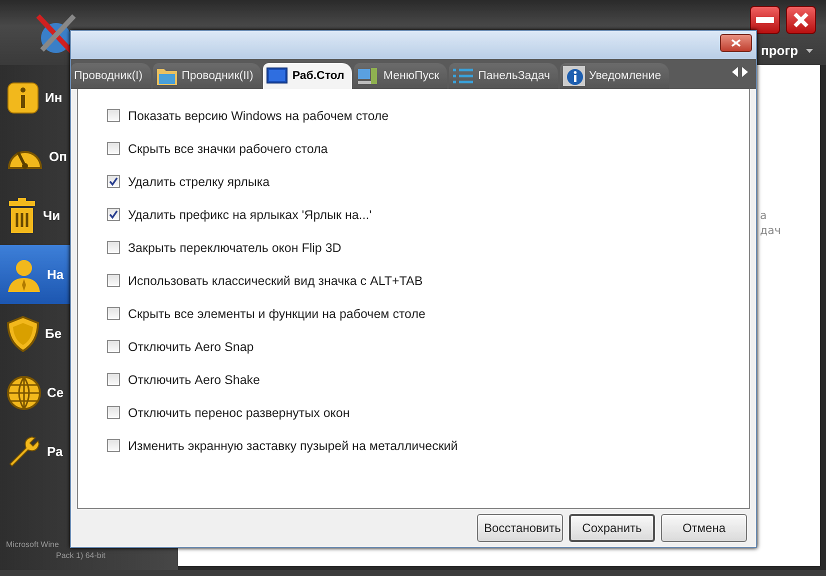 The height and width of the screenshot is (576, 826). What do you see at coordinates (277, 313) in the screenshot?
I see `option-label: Скрыть все элементы и функции на рабочем столе` at bounding box center [277, 313].